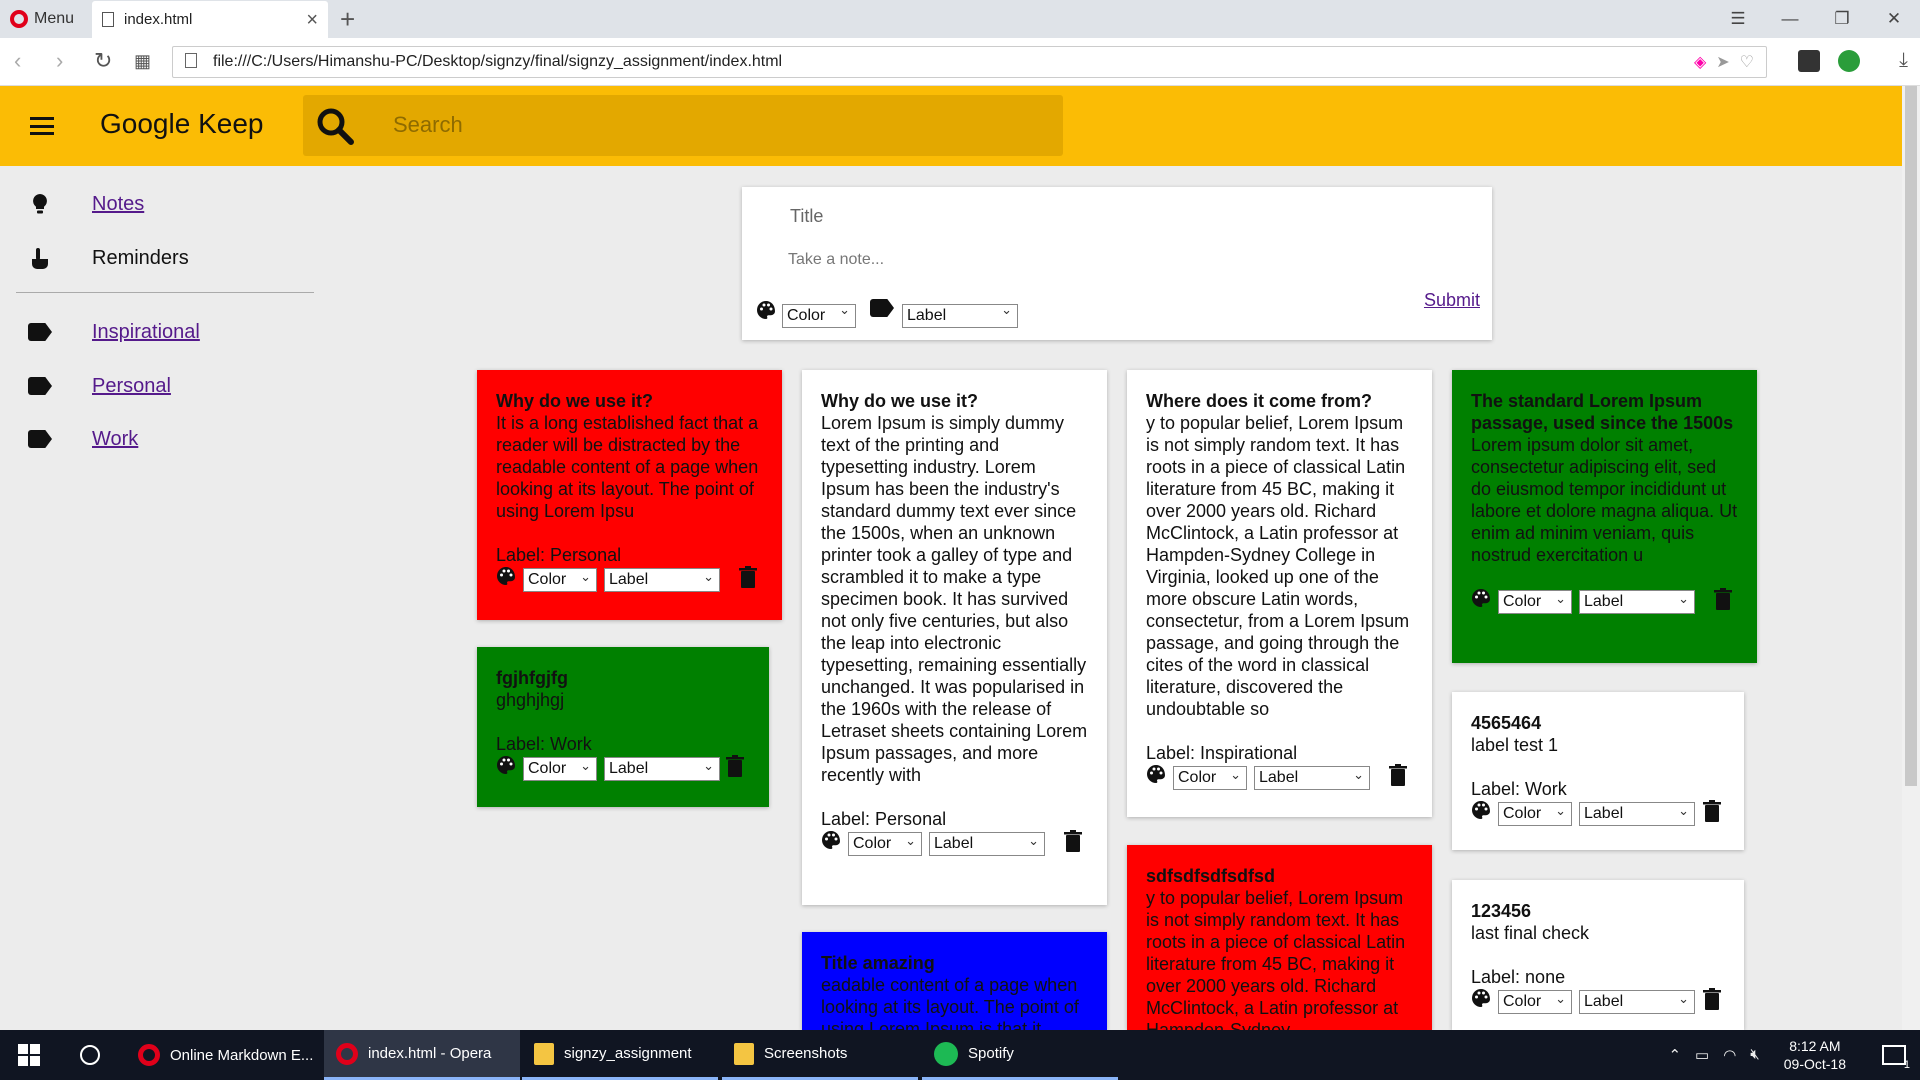  I want to click on restore-button: ❐, so click(1842, 19).